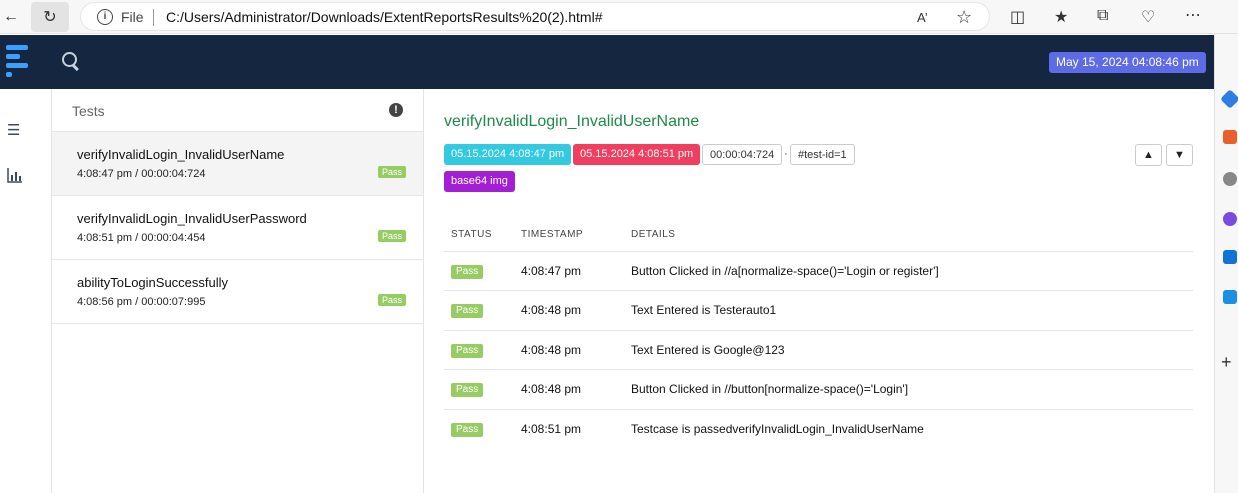 The image size is (1238, 493). I want to click on log-details: Text Entered is Testerauto1, so click(908, 310).